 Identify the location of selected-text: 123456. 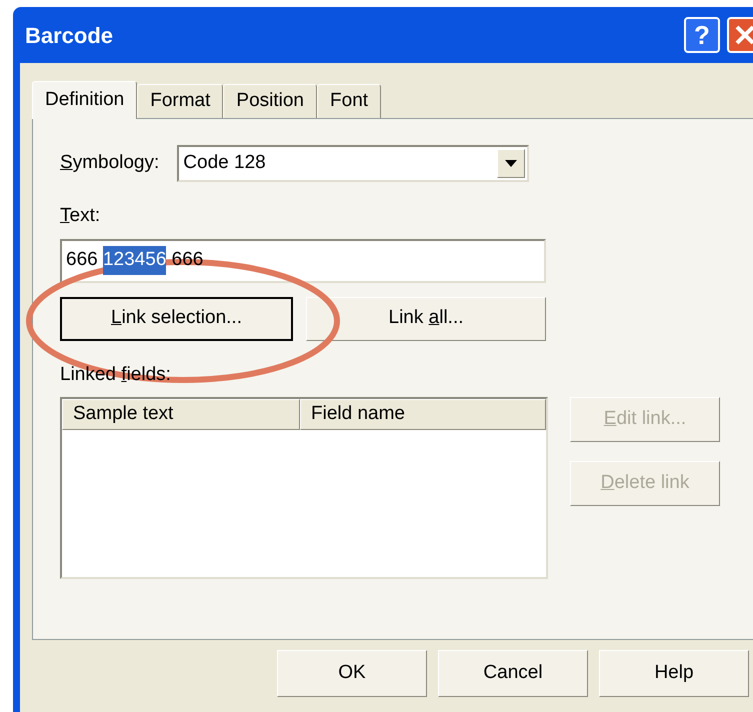
(134, 260).